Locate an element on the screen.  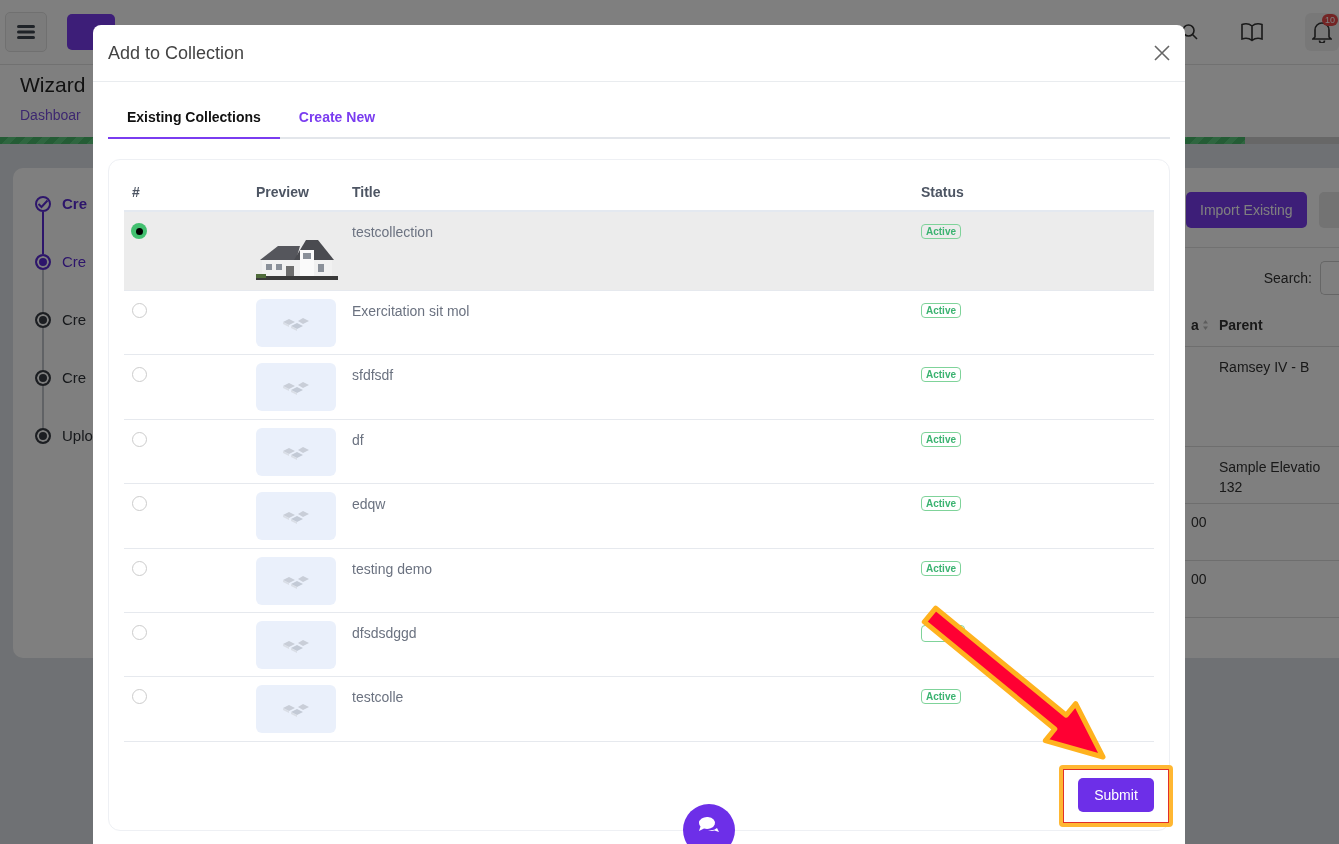
tab: Existing Collections is located at coordinates (194, 119).